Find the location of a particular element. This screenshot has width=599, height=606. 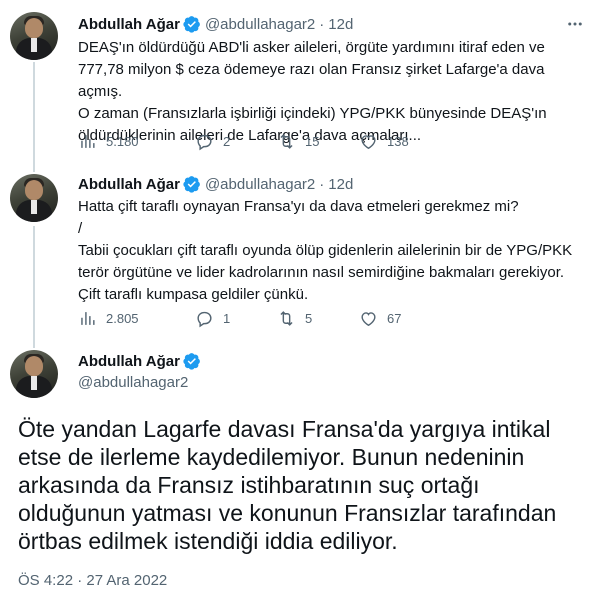

views-count: 2.805 is located at coordinates (122, 318).